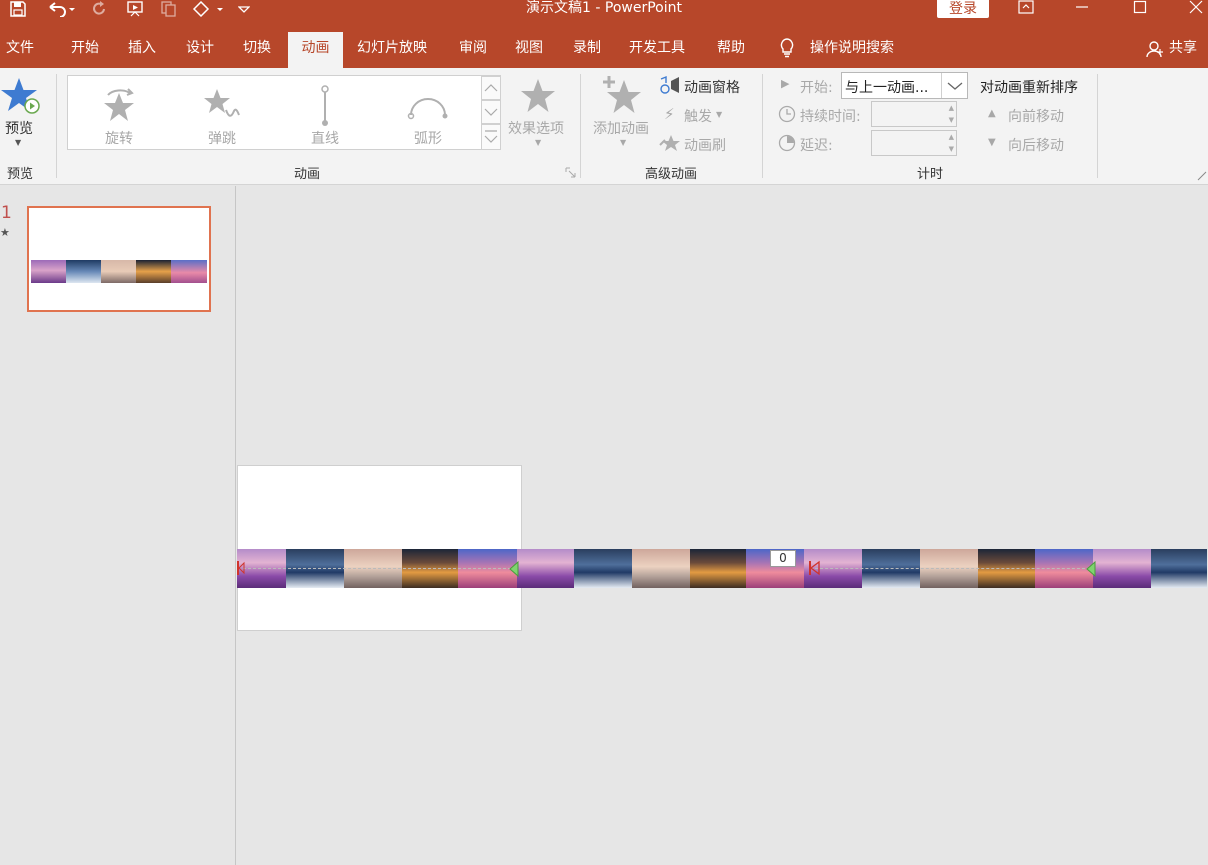 This screenshot has height=865, width=1208. What do you see at coordinates (951, 108) in the screenshot?
I see `duration-up-icon: ▲` at bounding box center [951, 108].